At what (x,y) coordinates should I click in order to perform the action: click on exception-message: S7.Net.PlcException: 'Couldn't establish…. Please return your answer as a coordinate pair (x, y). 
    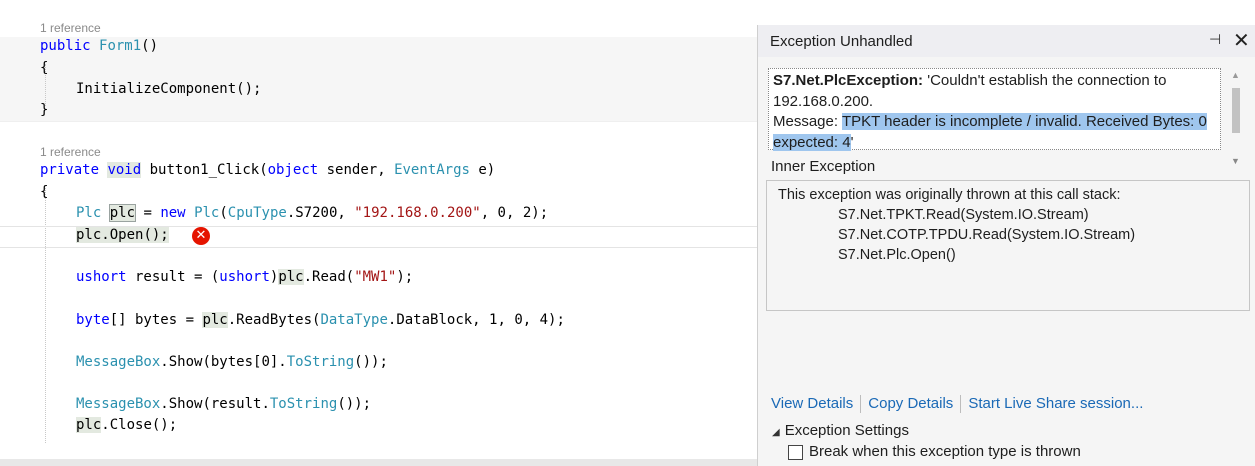
    Looking at the image, I should click on (993, 112).